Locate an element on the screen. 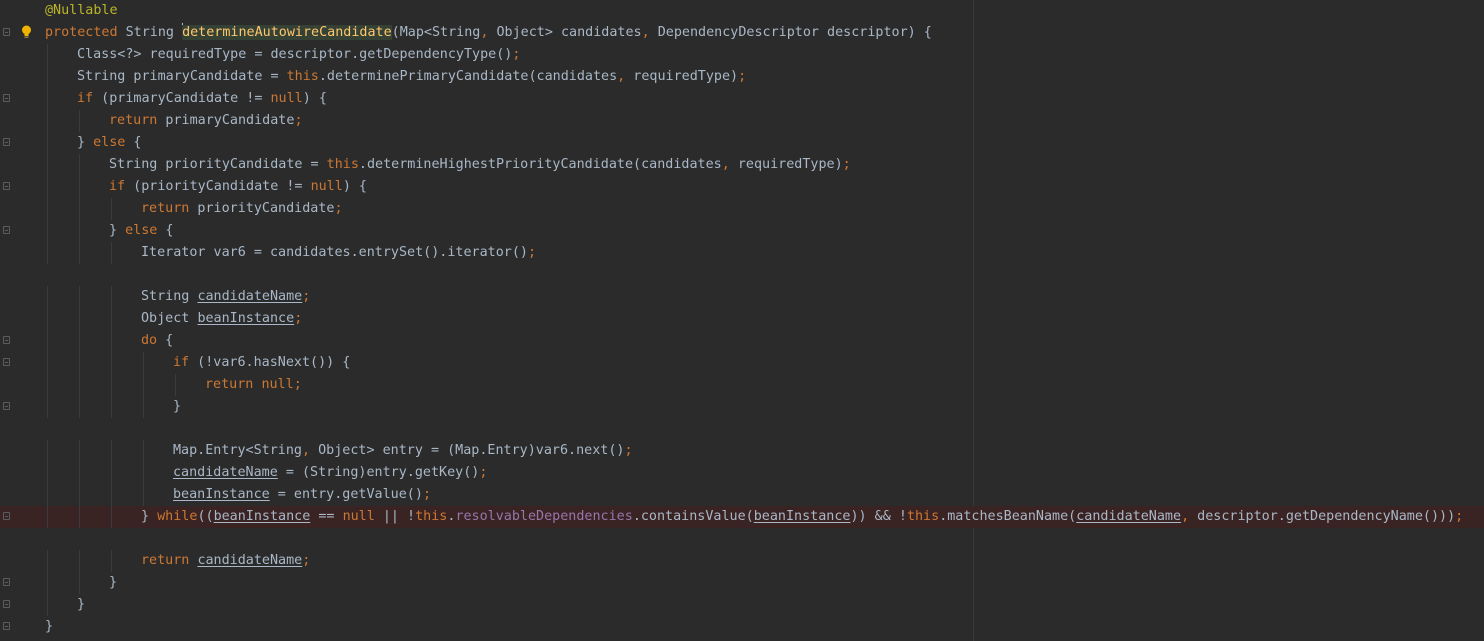 This screenshot has width=1484, height=641. code-token: = entry.getValue() is located at coordinates (346, 494).